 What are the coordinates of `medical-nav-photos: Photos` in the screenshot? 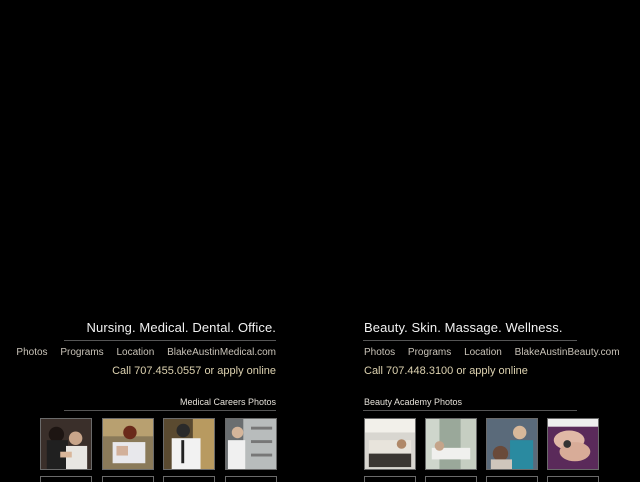 It's located at (31, 352).